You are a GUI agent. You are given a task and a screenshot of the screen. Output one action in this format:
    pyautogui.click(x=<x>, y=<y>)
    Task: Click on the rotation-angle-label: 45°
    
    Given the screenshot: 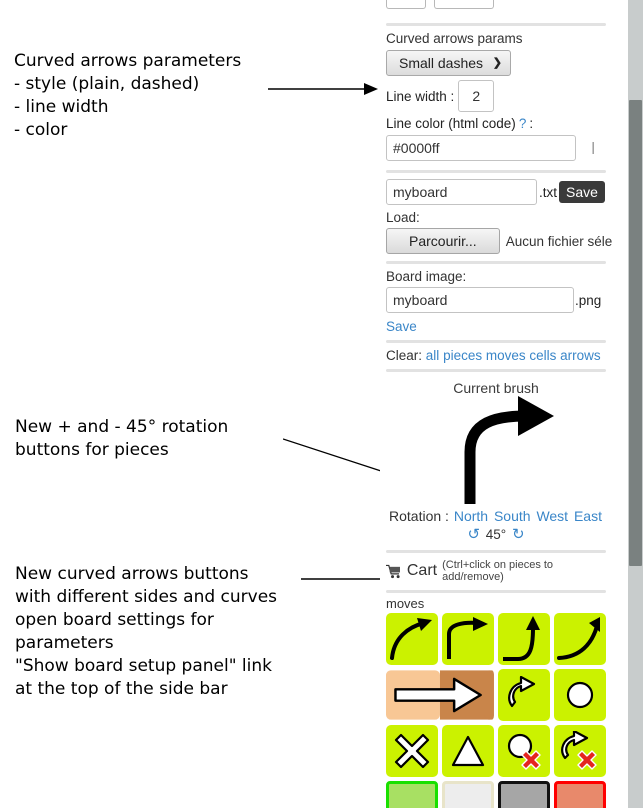 What is the action you would take?
    pyautogui.click(x=496, y=534)
    